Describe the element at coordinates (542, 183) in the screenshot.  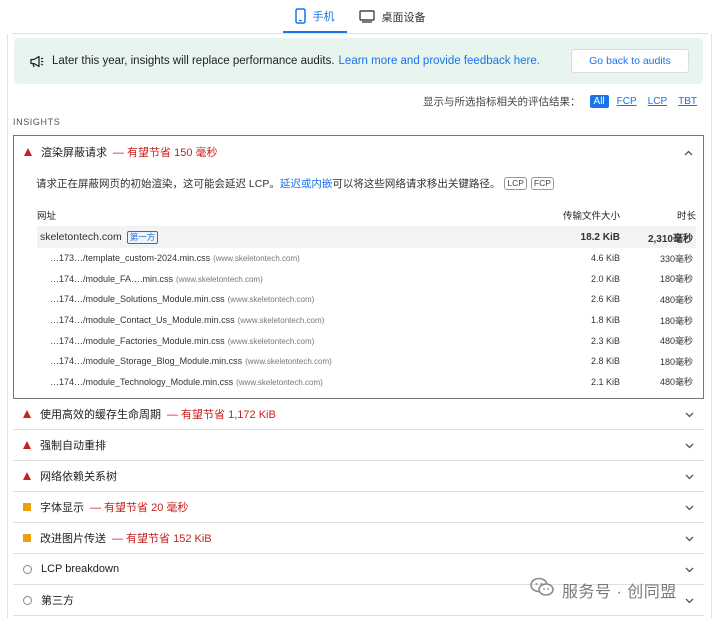
I see `metric-badge-fcp: FCP` at that location.